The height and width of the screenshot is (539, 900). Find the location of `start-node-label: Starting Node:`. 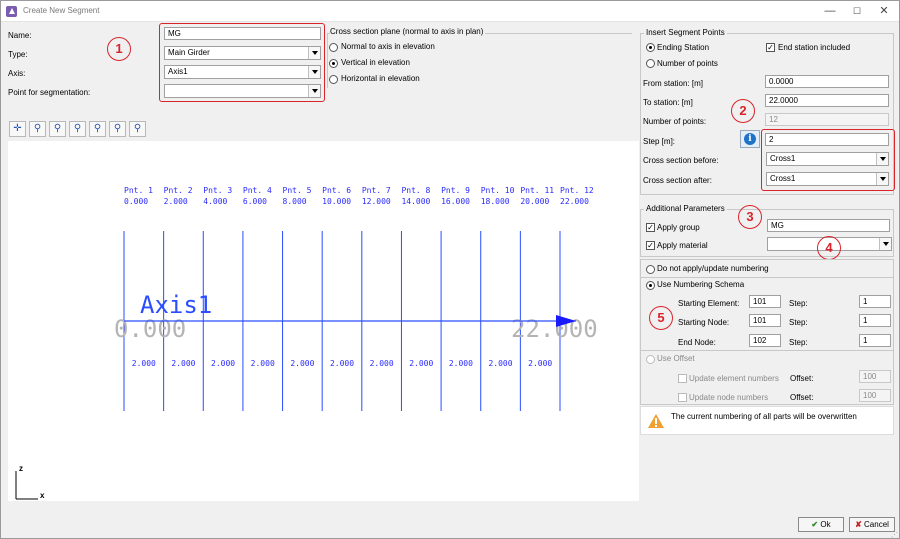

start-node-label: Starting Node: is located at coordinates (704, 322).